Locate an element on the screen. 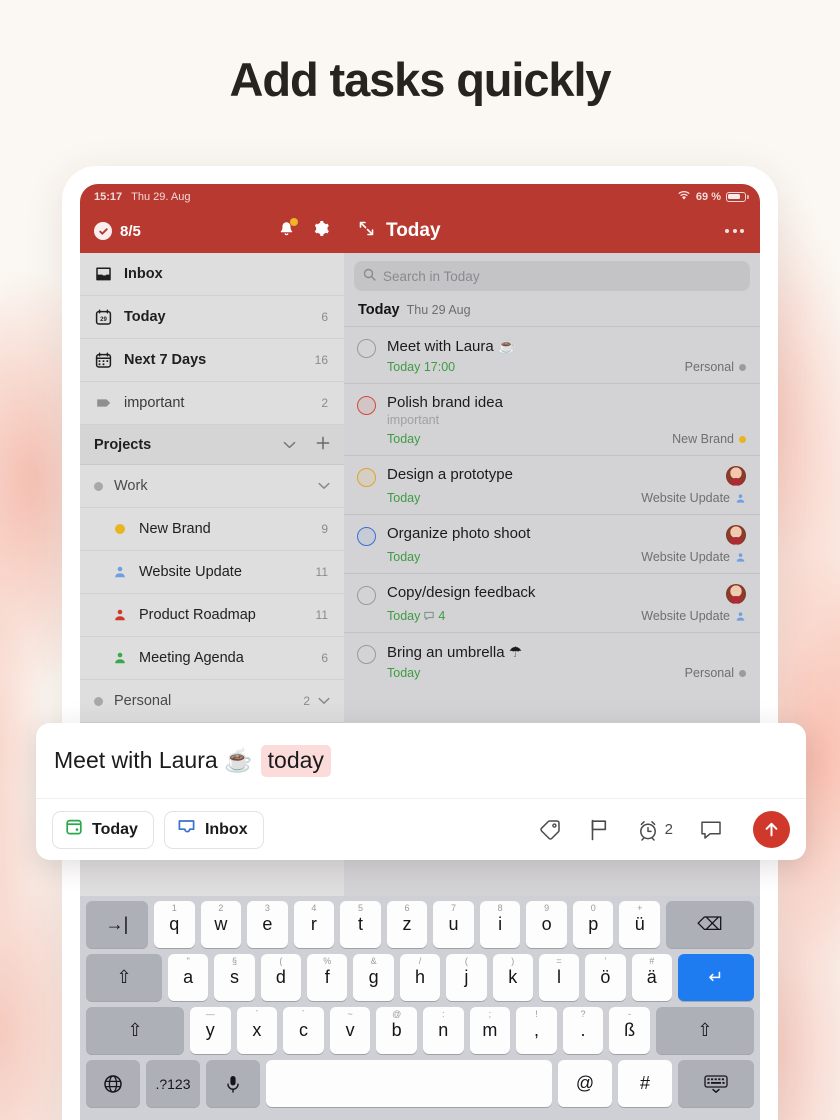  key-eszett: -ß is located at coordinates (629, 1030).